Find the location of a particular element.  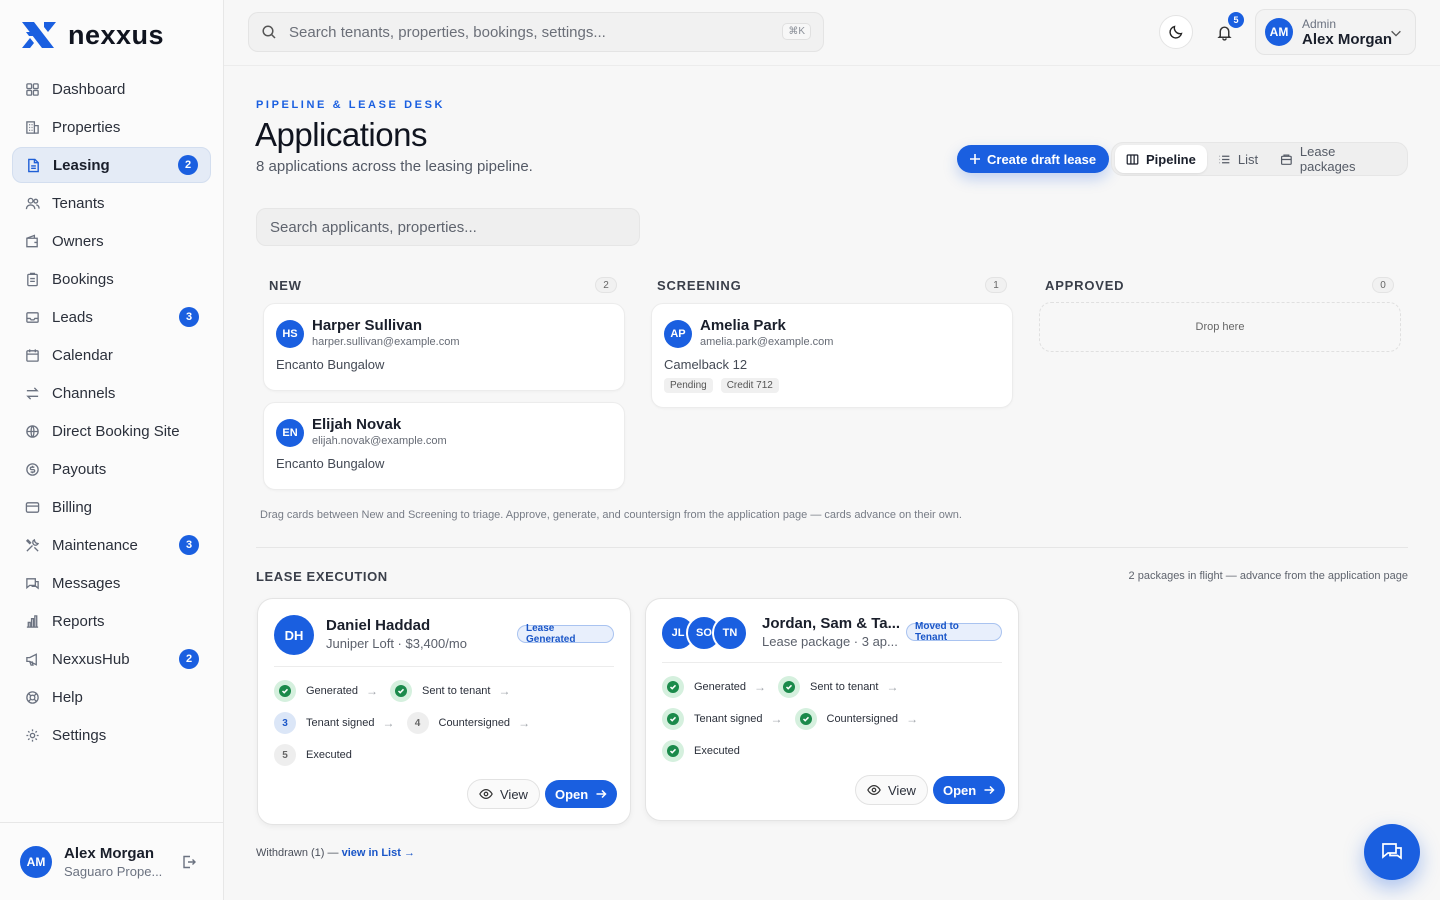

sidebar-item-channels: Channels is located at coordinates (111, 393).